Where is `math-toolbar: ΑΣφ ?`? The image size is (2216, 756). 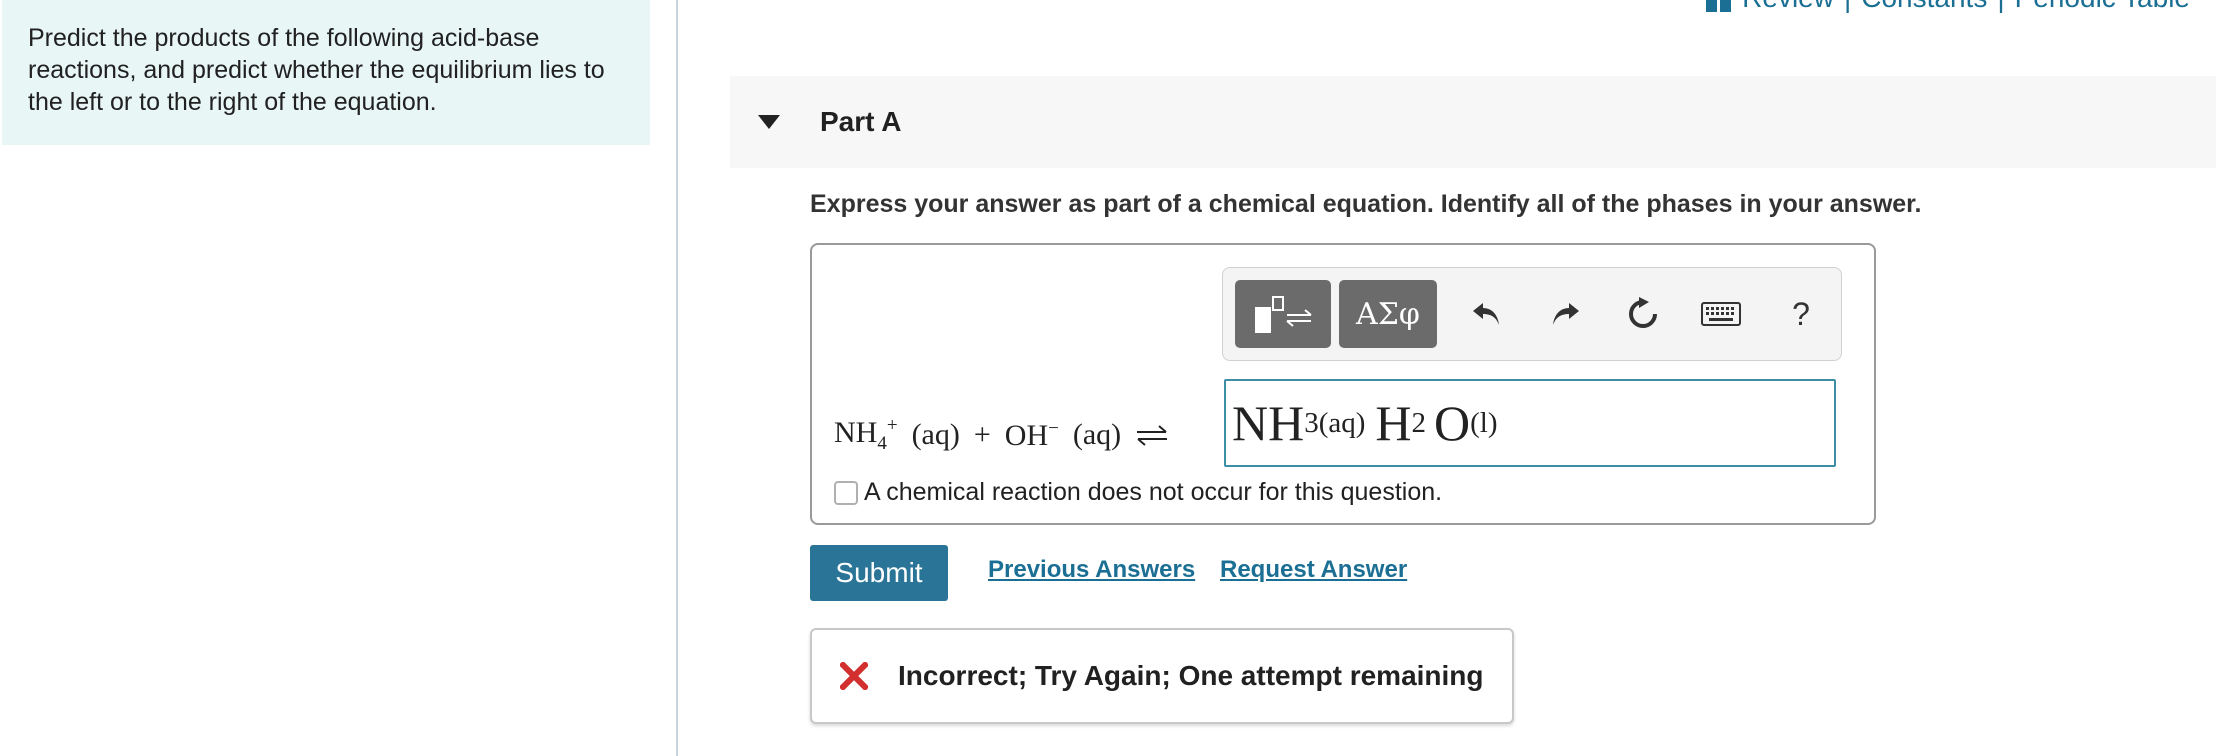
math-toolbar: ΑΣφ ? is located at coordinates (1532, 314).